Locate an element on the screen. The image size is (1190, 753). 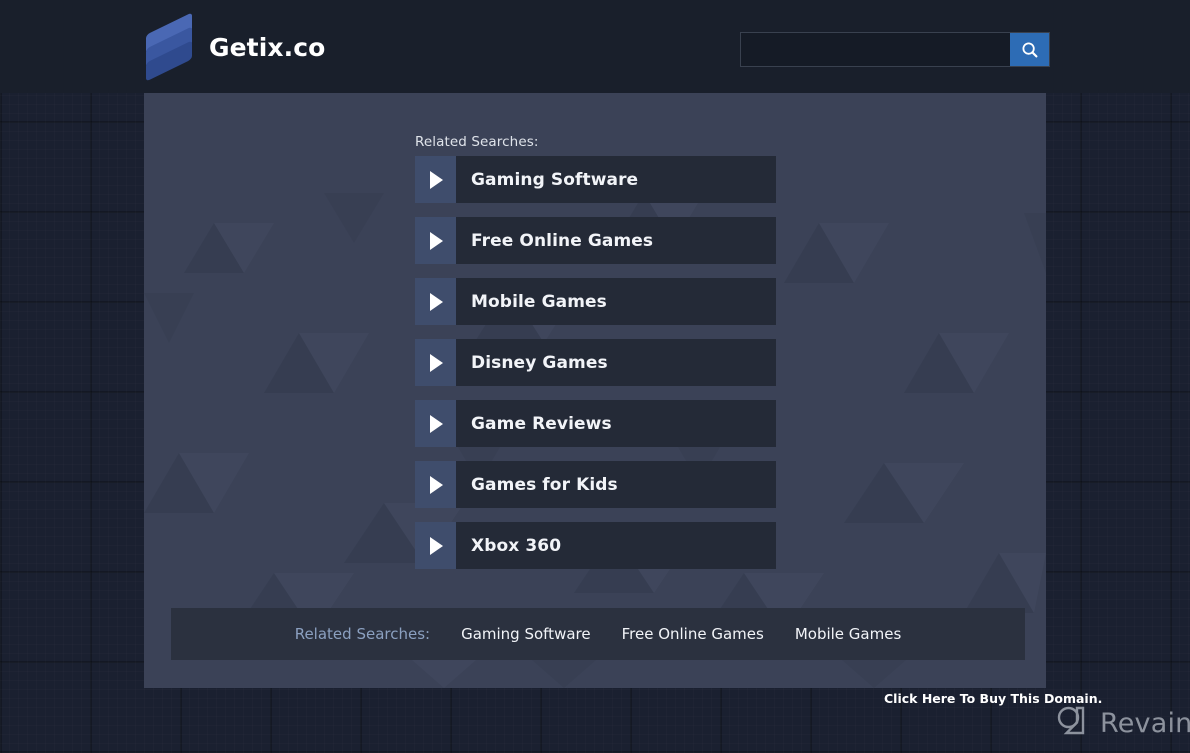
related-search-item-label: Disney Games is located at coordinates (539, 362).